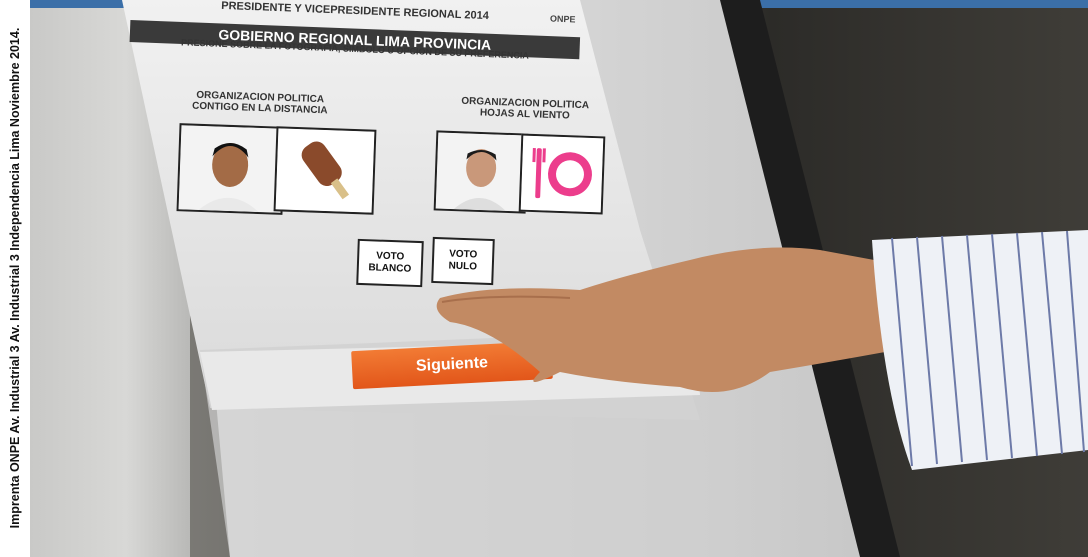  What do you see at coordinates (525, 109) in the screenshot?
I see `org2-label: ORGANIZACION POLITICA HOJAS AL VIENTO` at bounding box center [525, 109].